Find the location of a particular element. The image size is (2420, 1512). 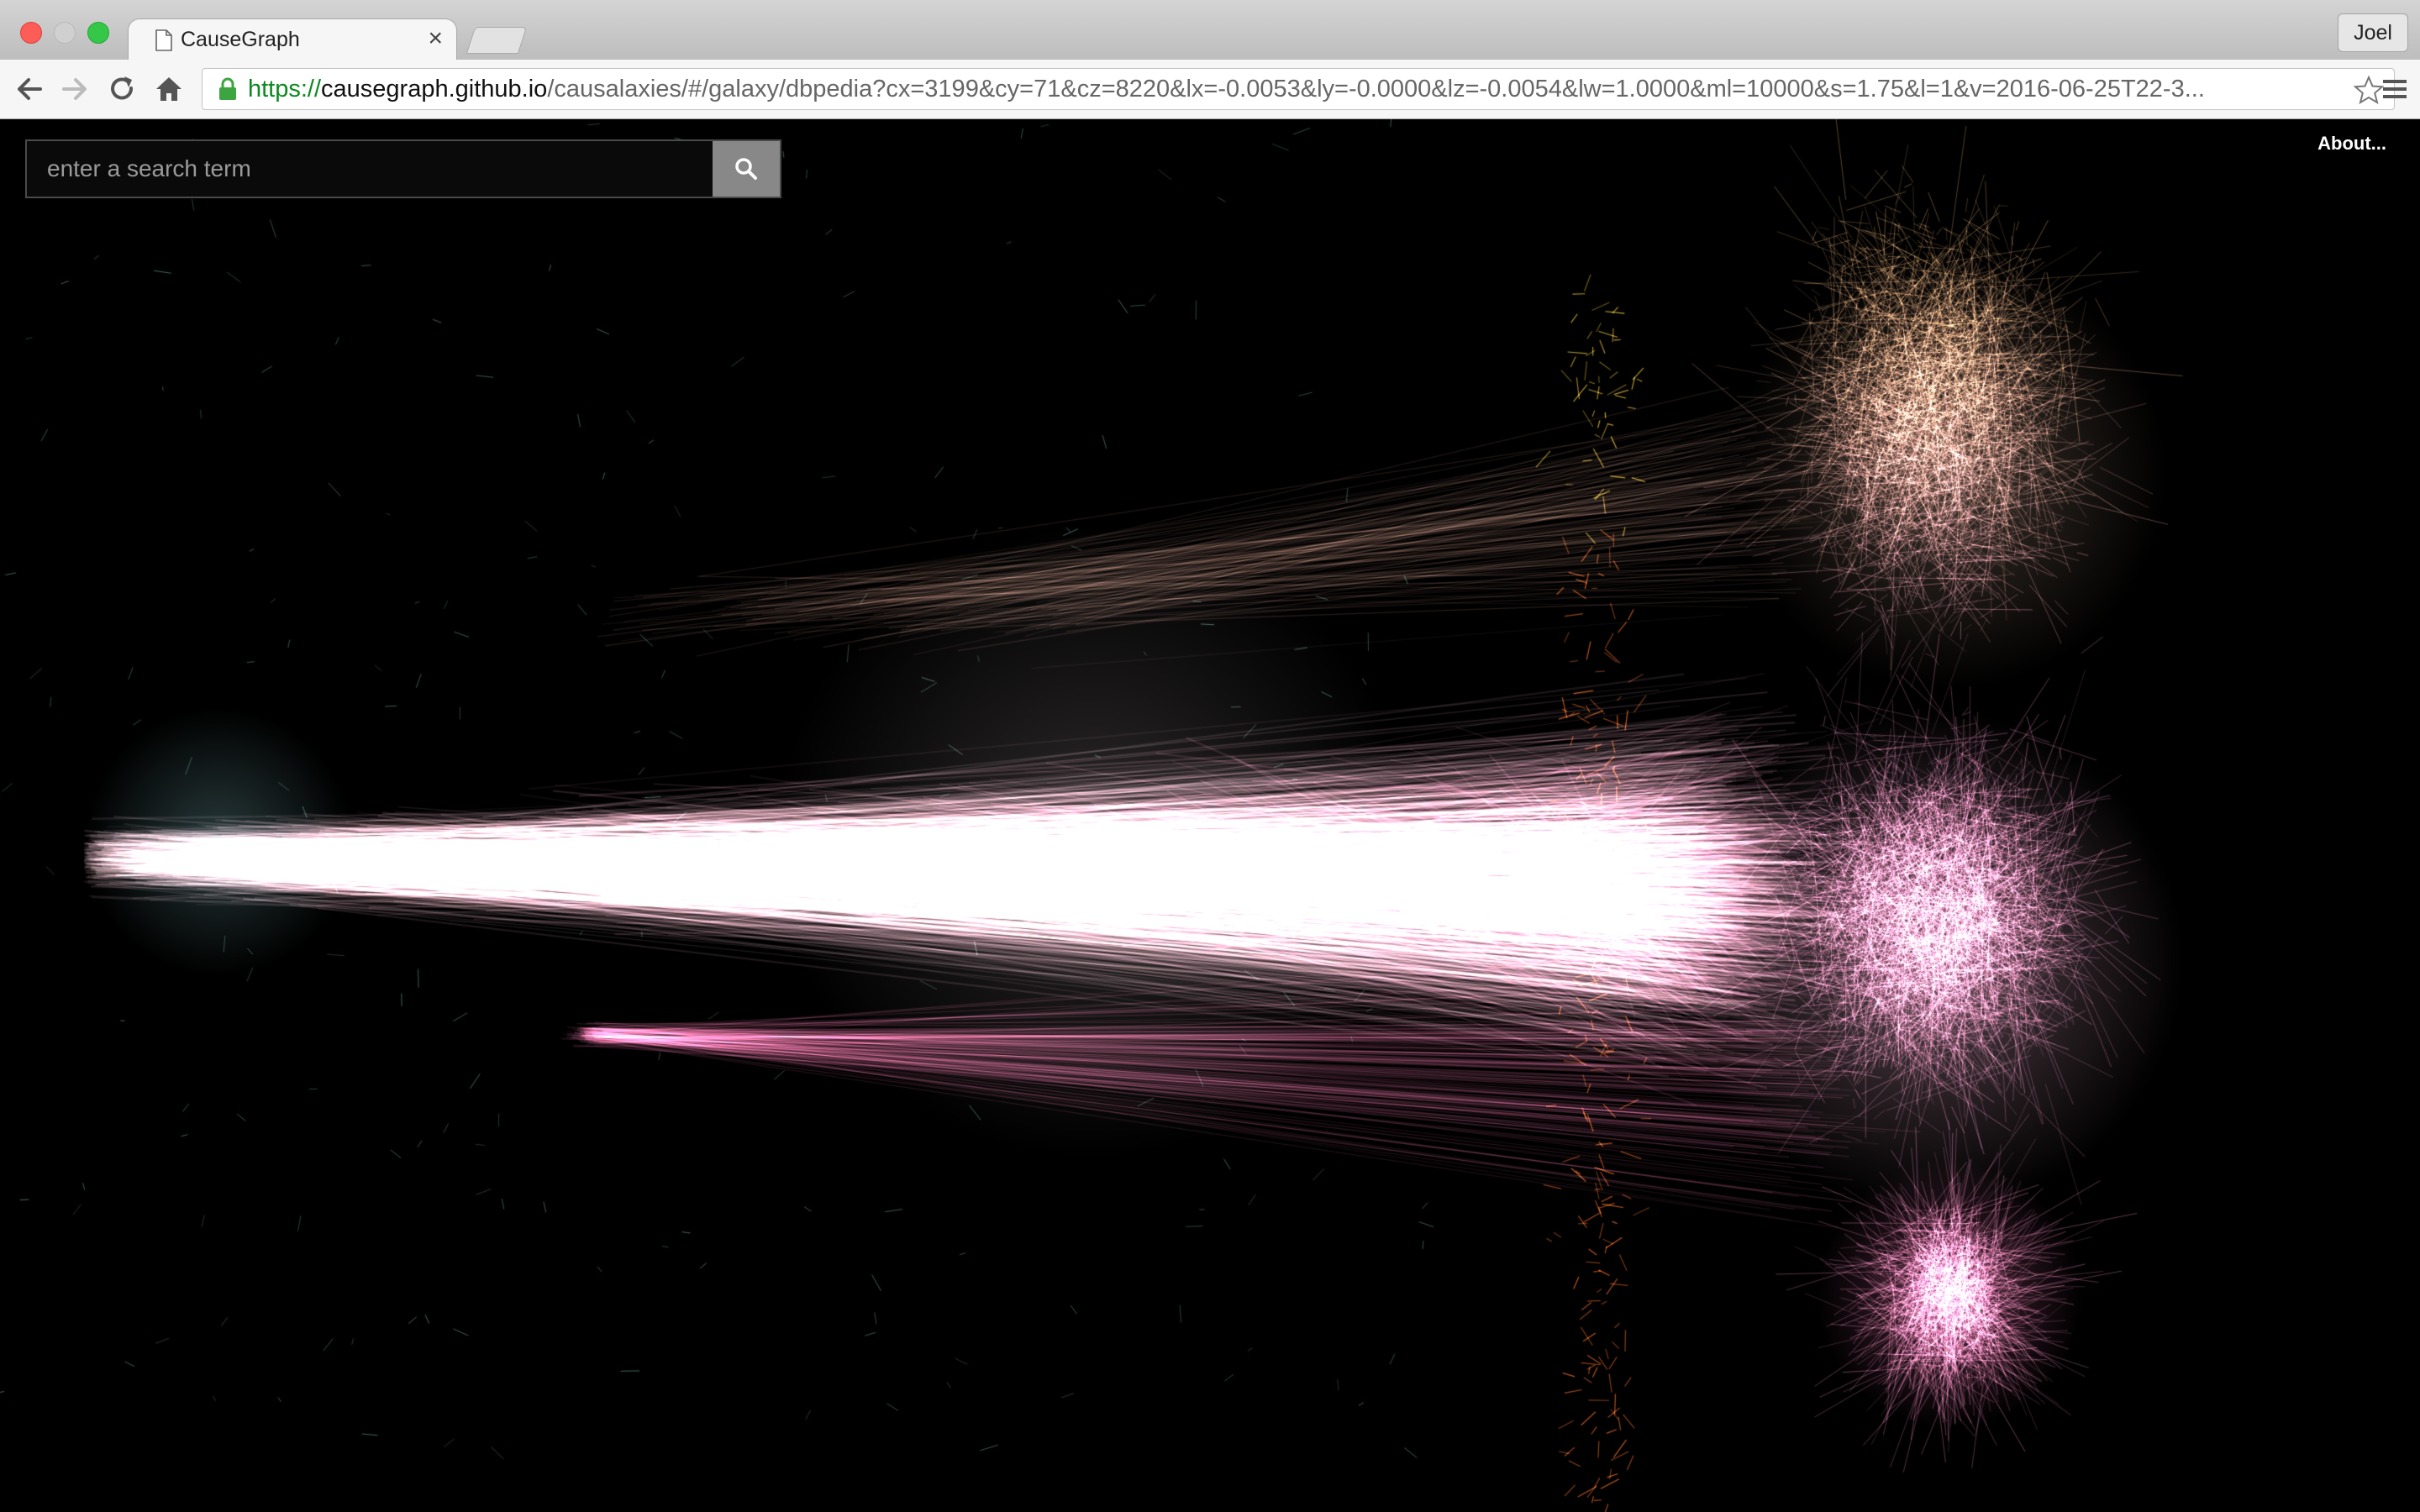

window-zoom-button is located at coordinates (98, 33).